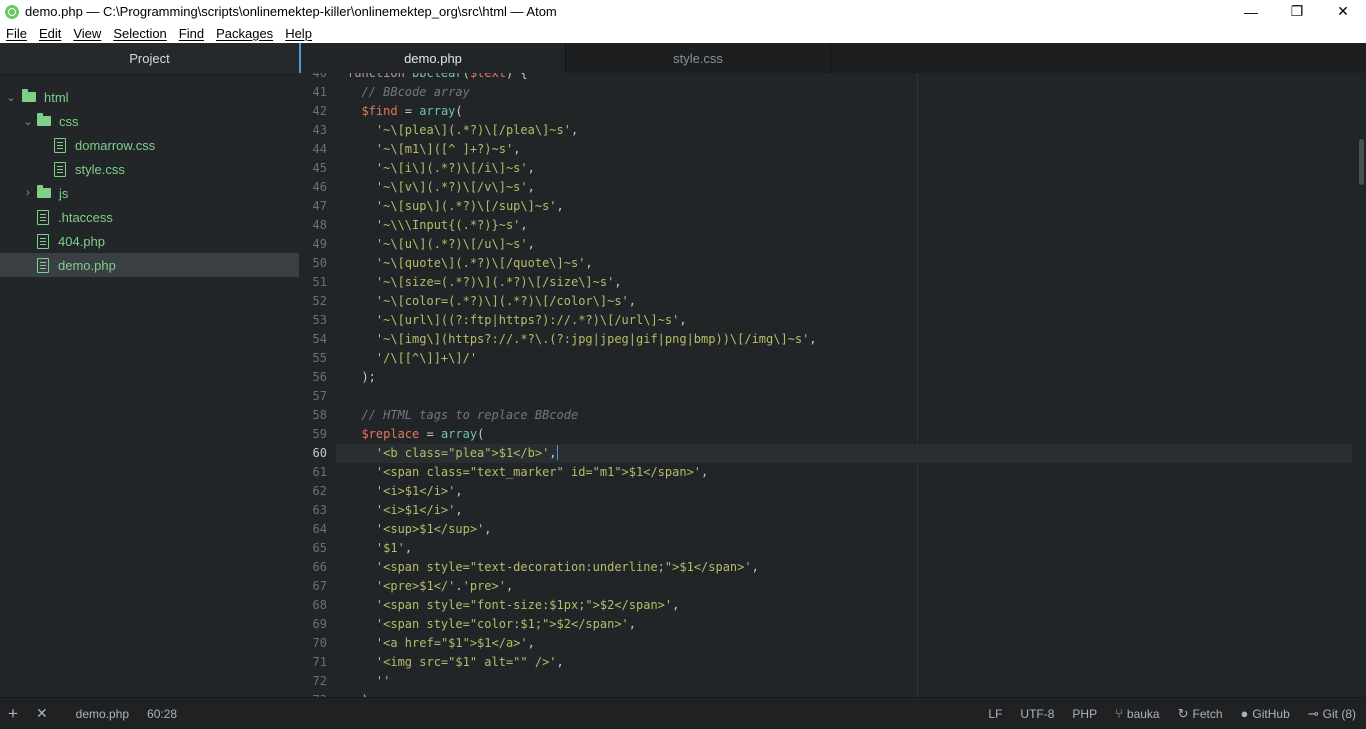  Describe the element at coordinates (161, 121) in the screenshot. I see `tree-item-css: ⌄ css` at that location.